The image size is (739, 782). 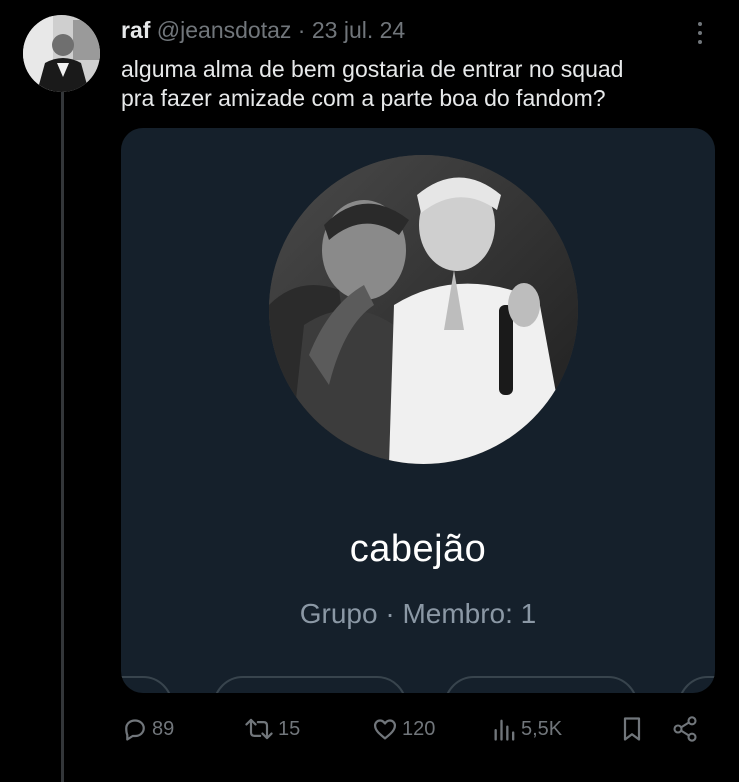 I want to click on like-count: 120, so click(x=419, y=728).